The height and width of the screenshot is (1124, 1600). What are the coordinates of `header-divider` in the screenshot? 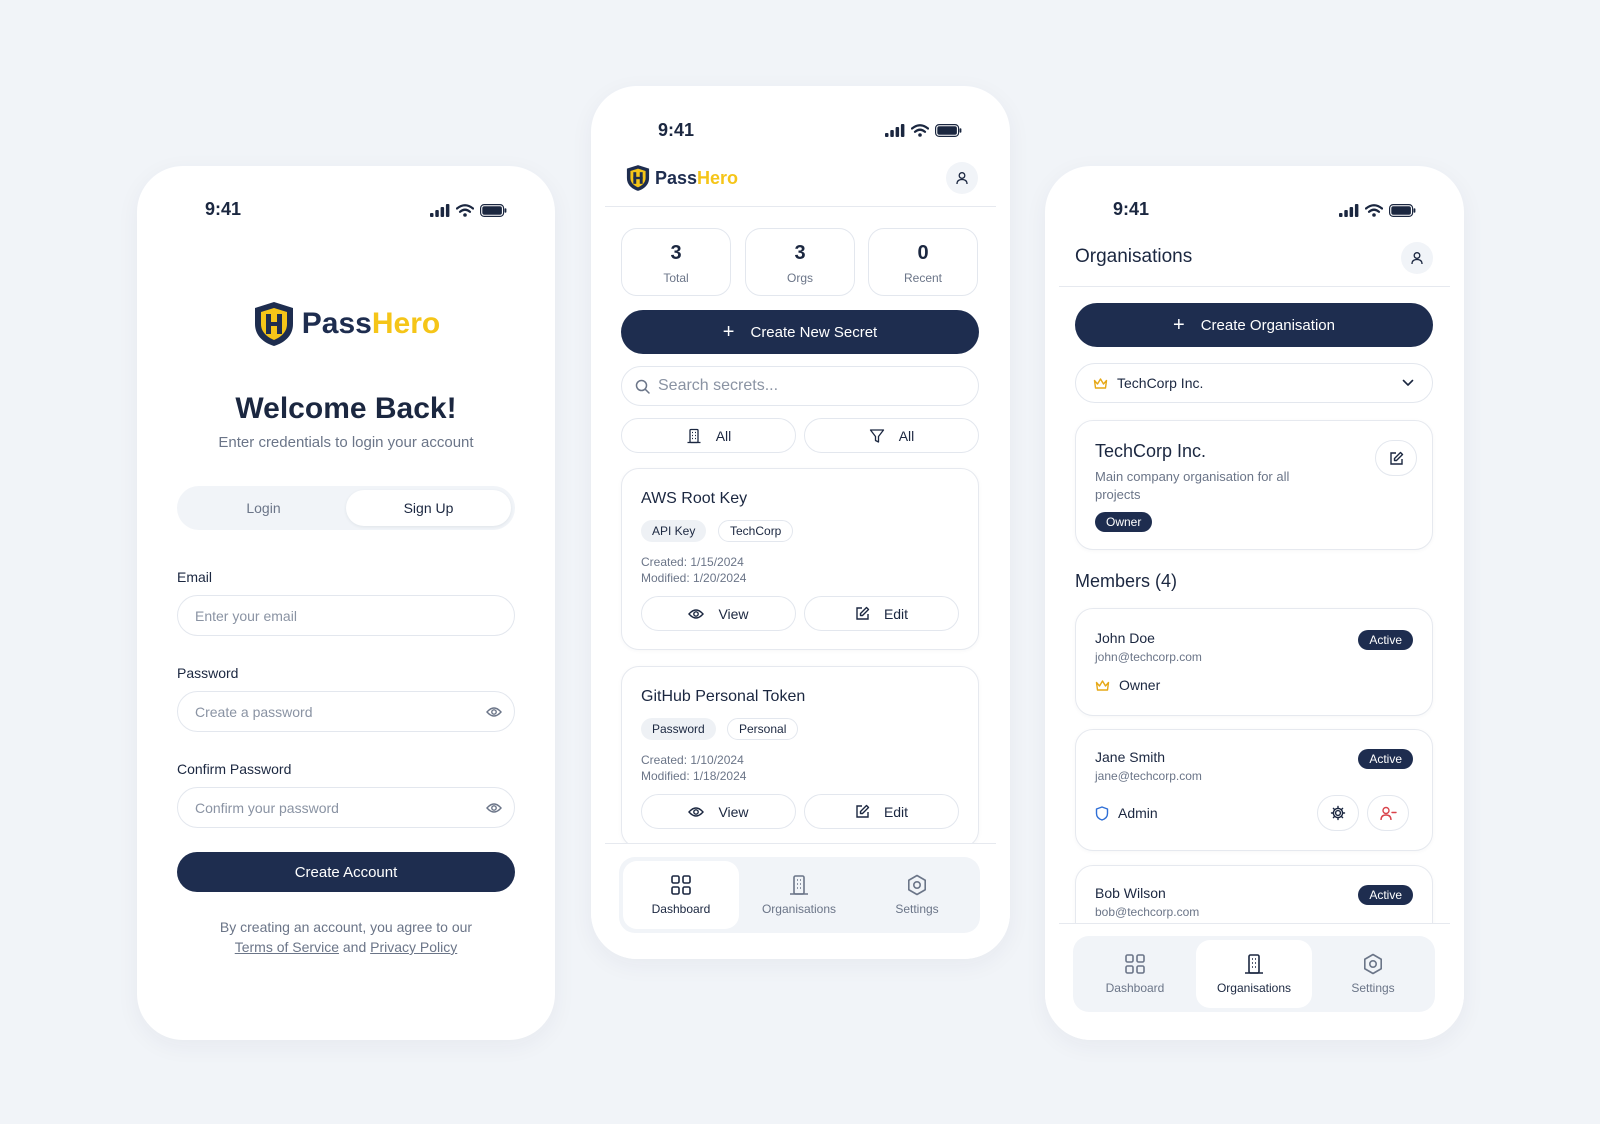 It's located at (1254, 286).